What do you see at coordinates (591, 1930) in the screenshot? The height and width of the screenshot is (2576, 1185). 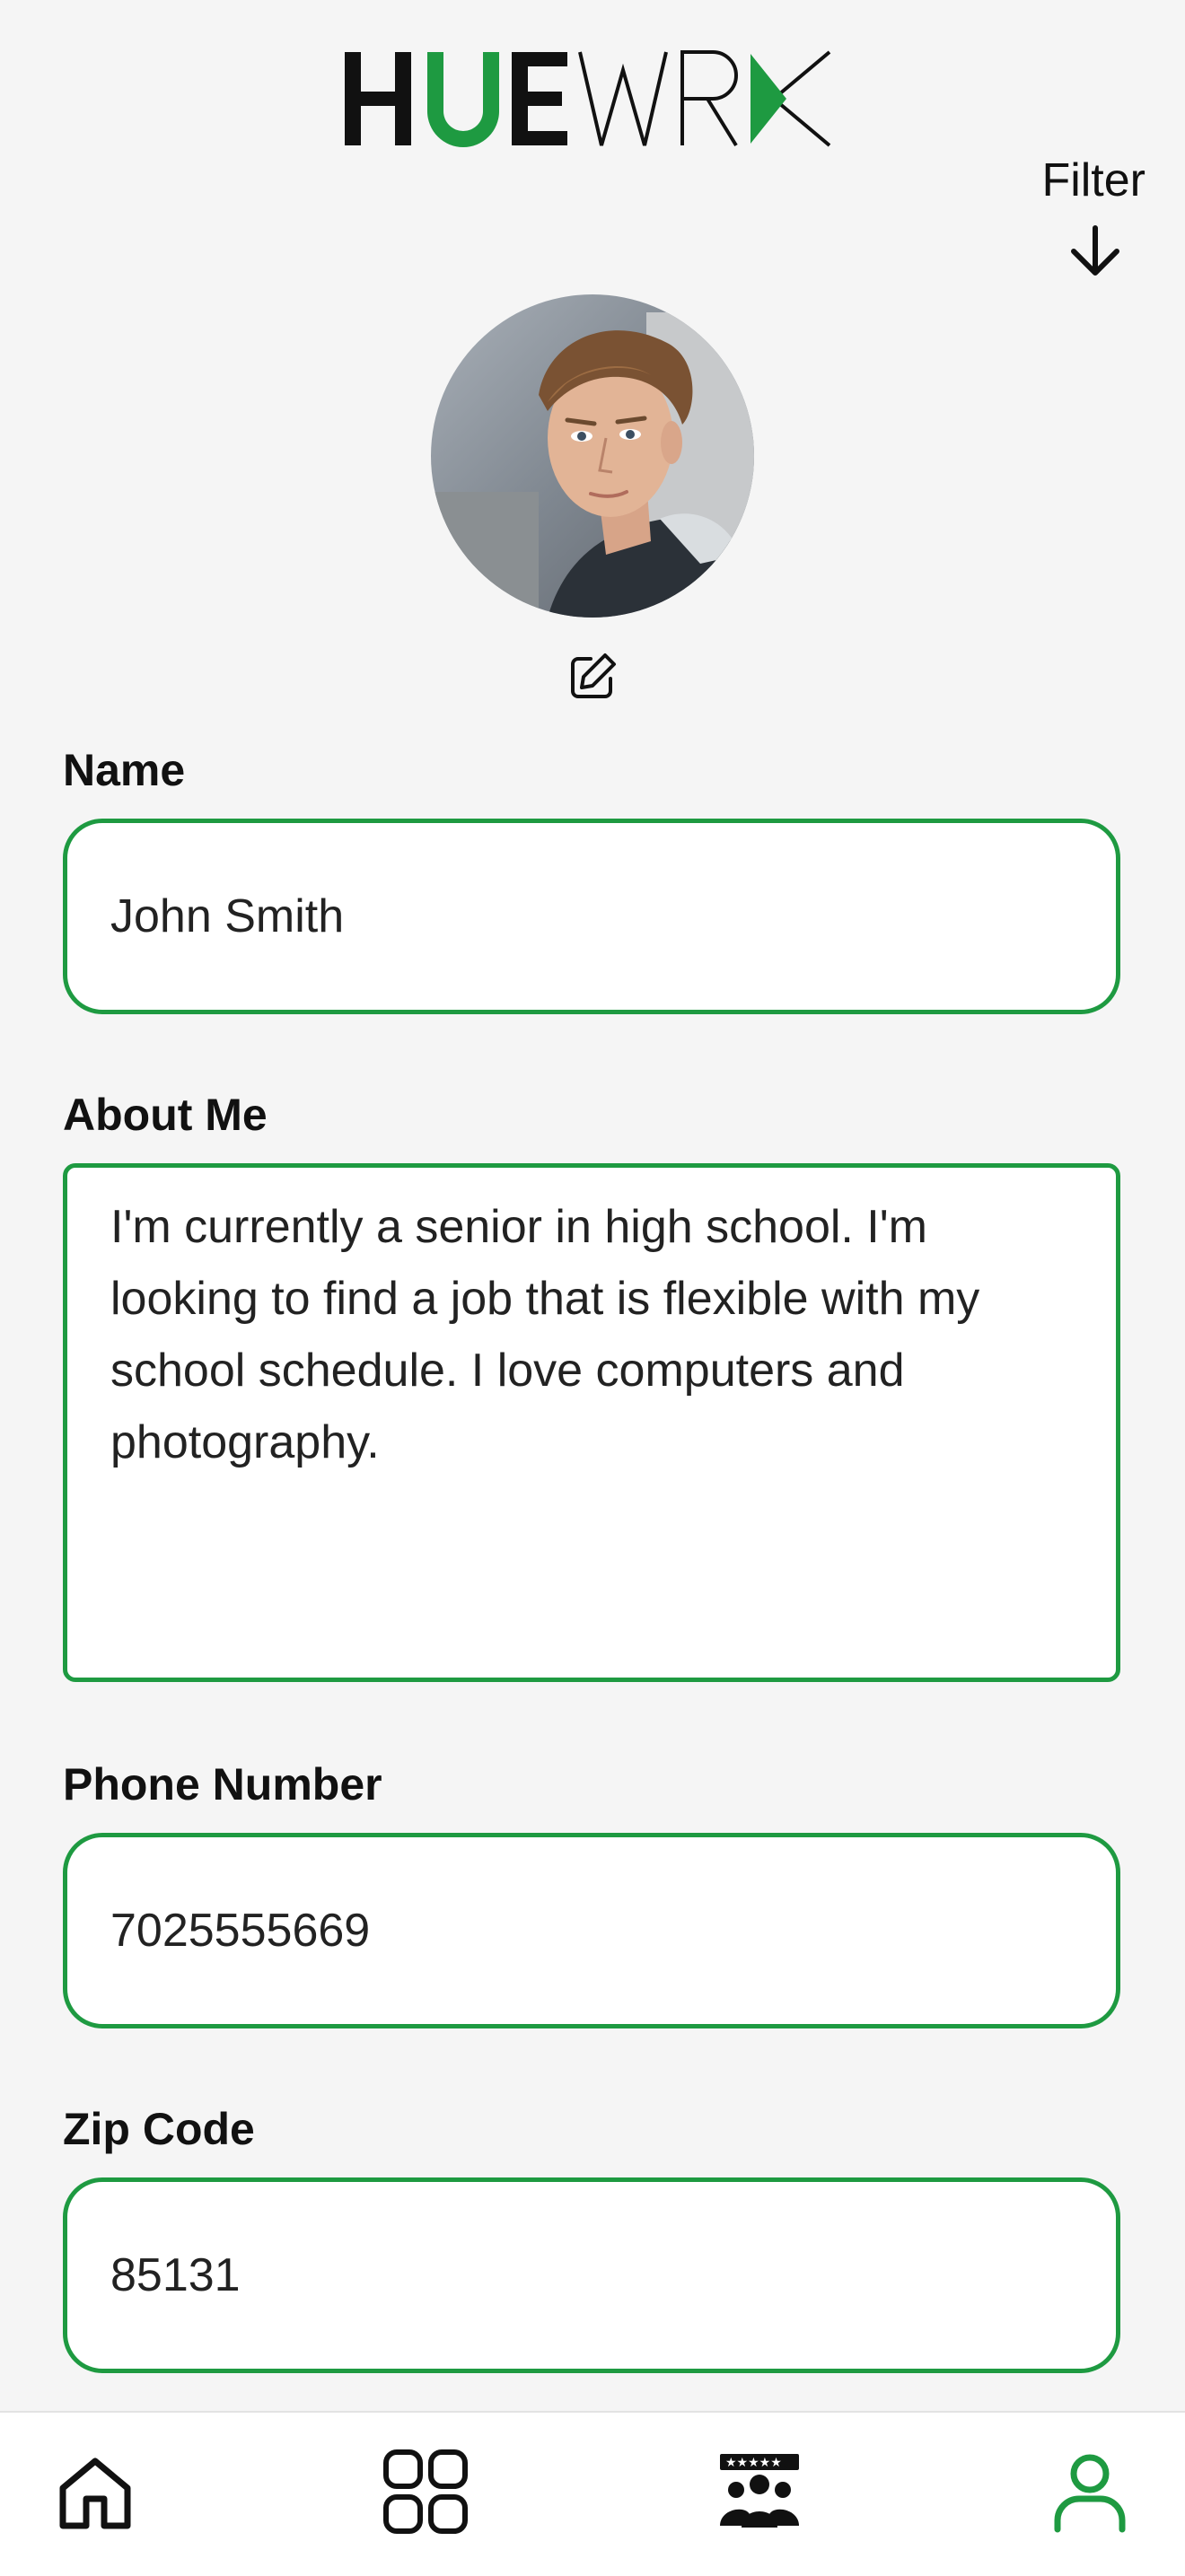 I see `phone-field: 7025555669` at bounding box center [591, 1930].